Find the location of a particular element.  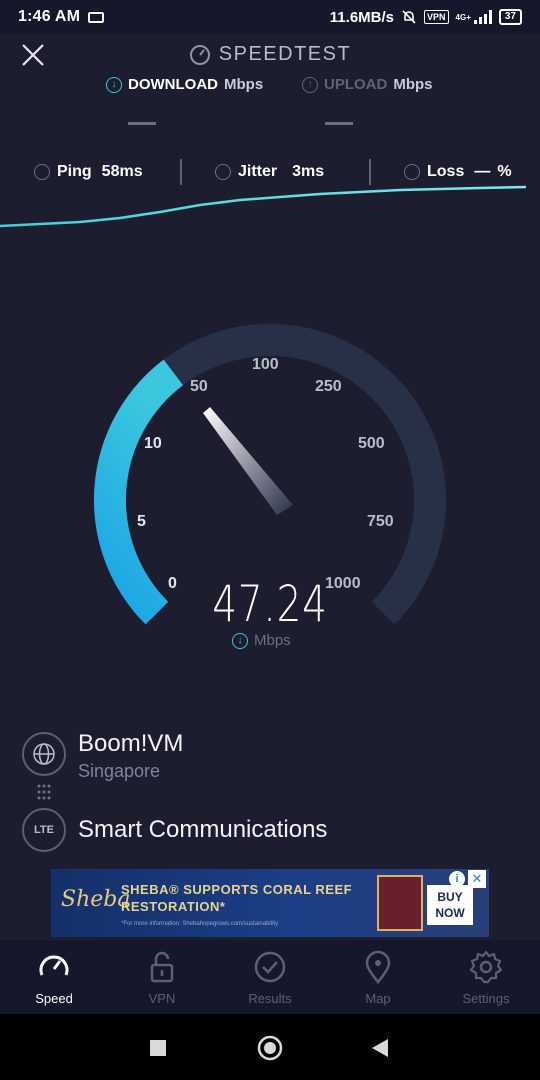

header: SPEEDTEST is located at coordinates (270, 56).